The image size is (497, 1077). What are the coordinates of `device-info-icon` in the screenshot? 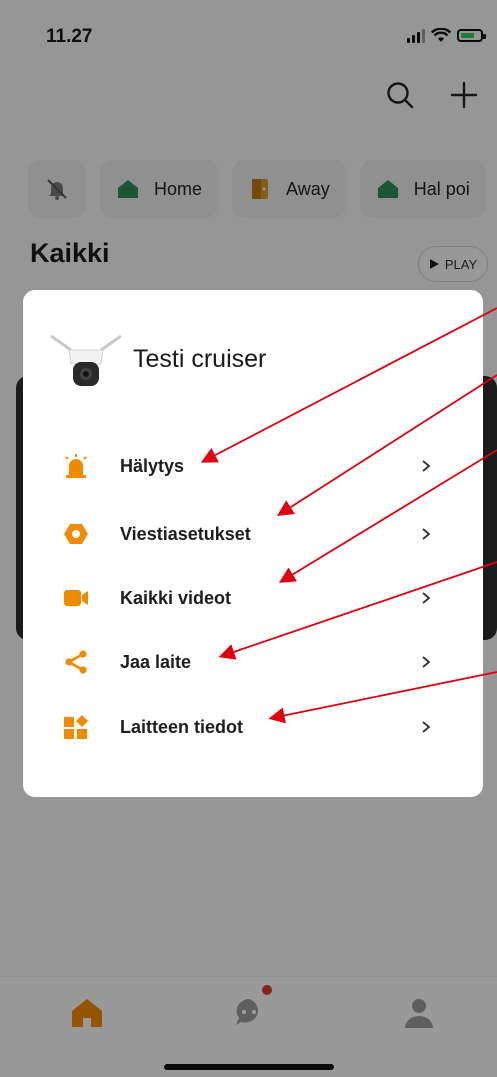 It's located at (76, 727).